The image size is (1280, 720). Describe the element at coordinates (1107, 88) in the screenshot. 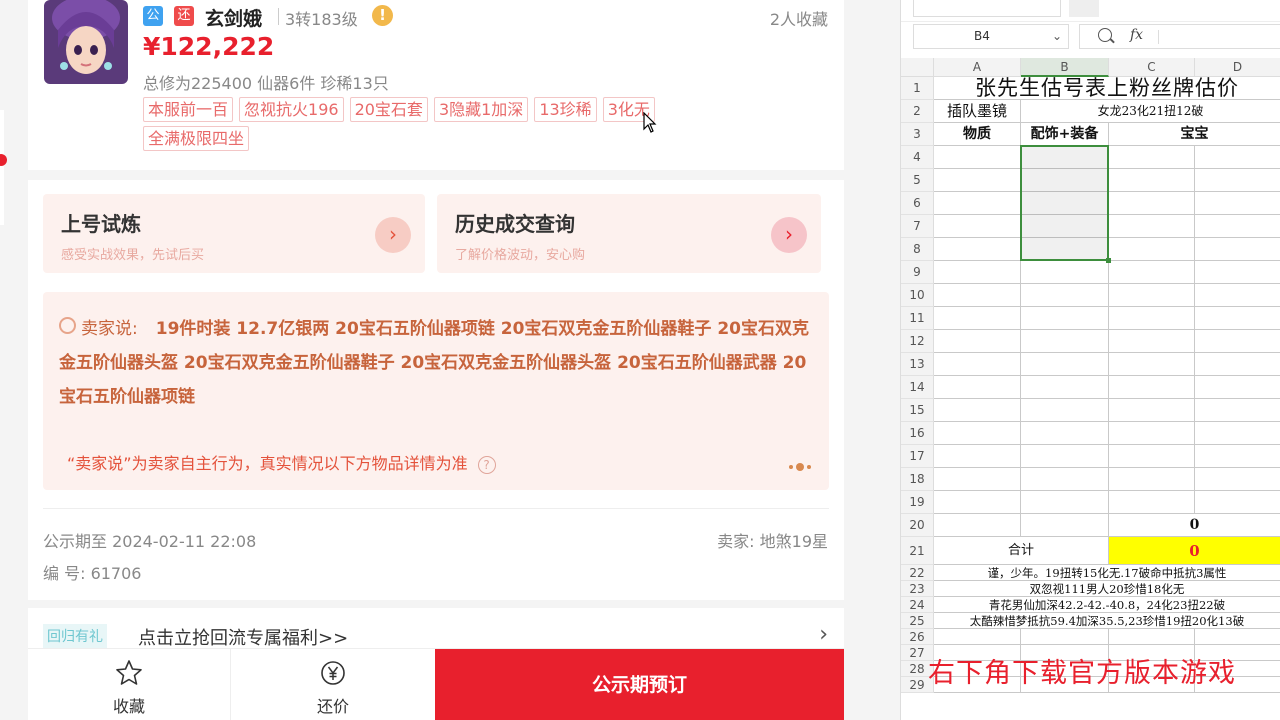

I see `sheet-title-cell: 张先生估号表上粉丝牌估价` at that location.